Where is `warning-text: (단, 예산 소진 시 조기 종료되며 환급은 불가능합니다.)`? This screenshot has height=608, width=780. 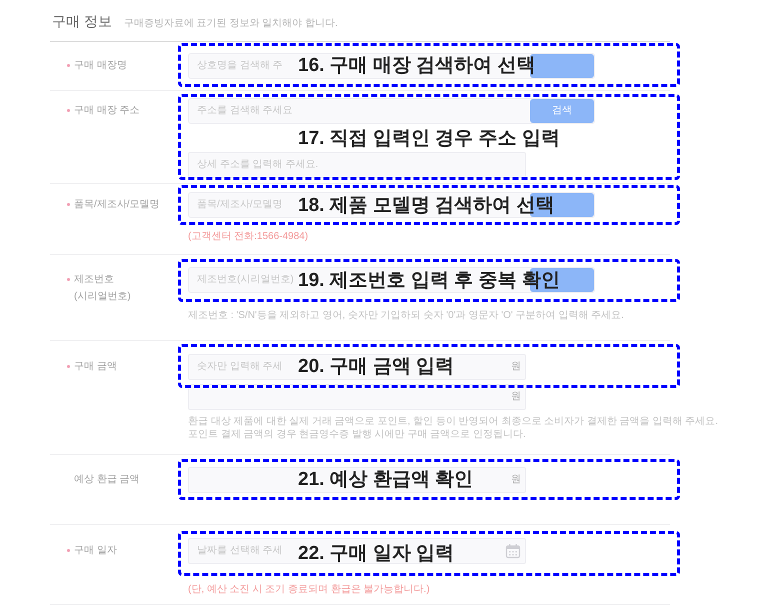 warning-text: (단, 예산 소진 시 조기 종료되며 환급은 불가능합니다.) is located at coordinates (309, 589).